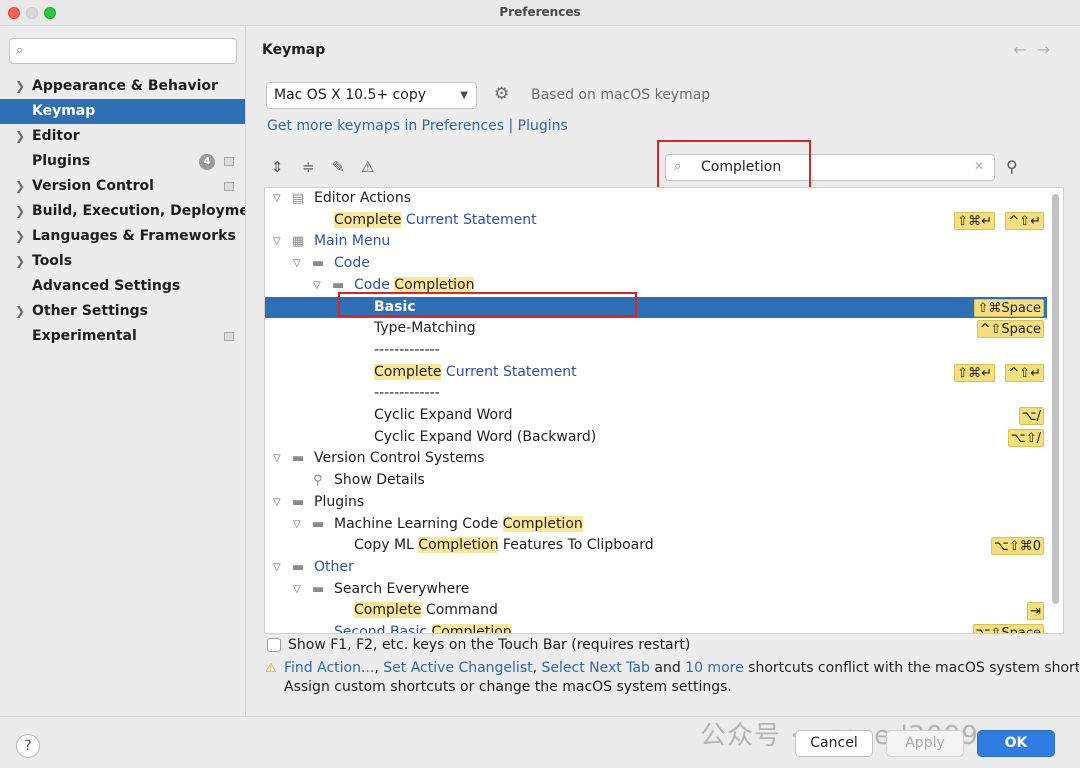 This screenshot has height=768, width=1080. I want to click on menu-icon: ▦, so click(298, 242).